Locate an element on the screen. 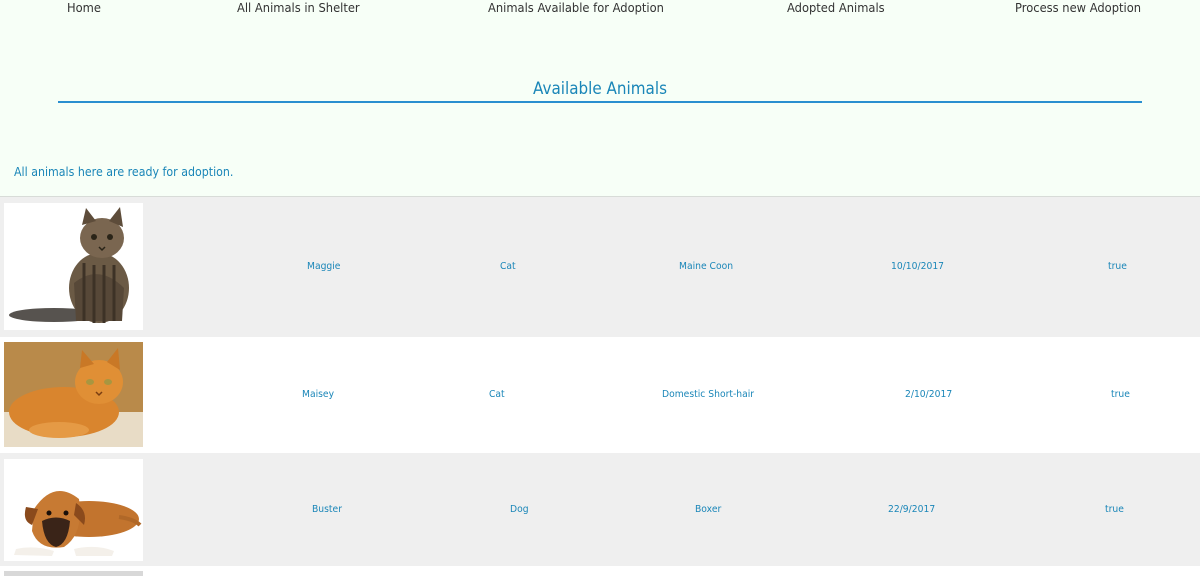 The height and width of the screenshot is (576, 1200). nav-all-animals-link: All Animals in Shelter is located at coordinates (298, 7).